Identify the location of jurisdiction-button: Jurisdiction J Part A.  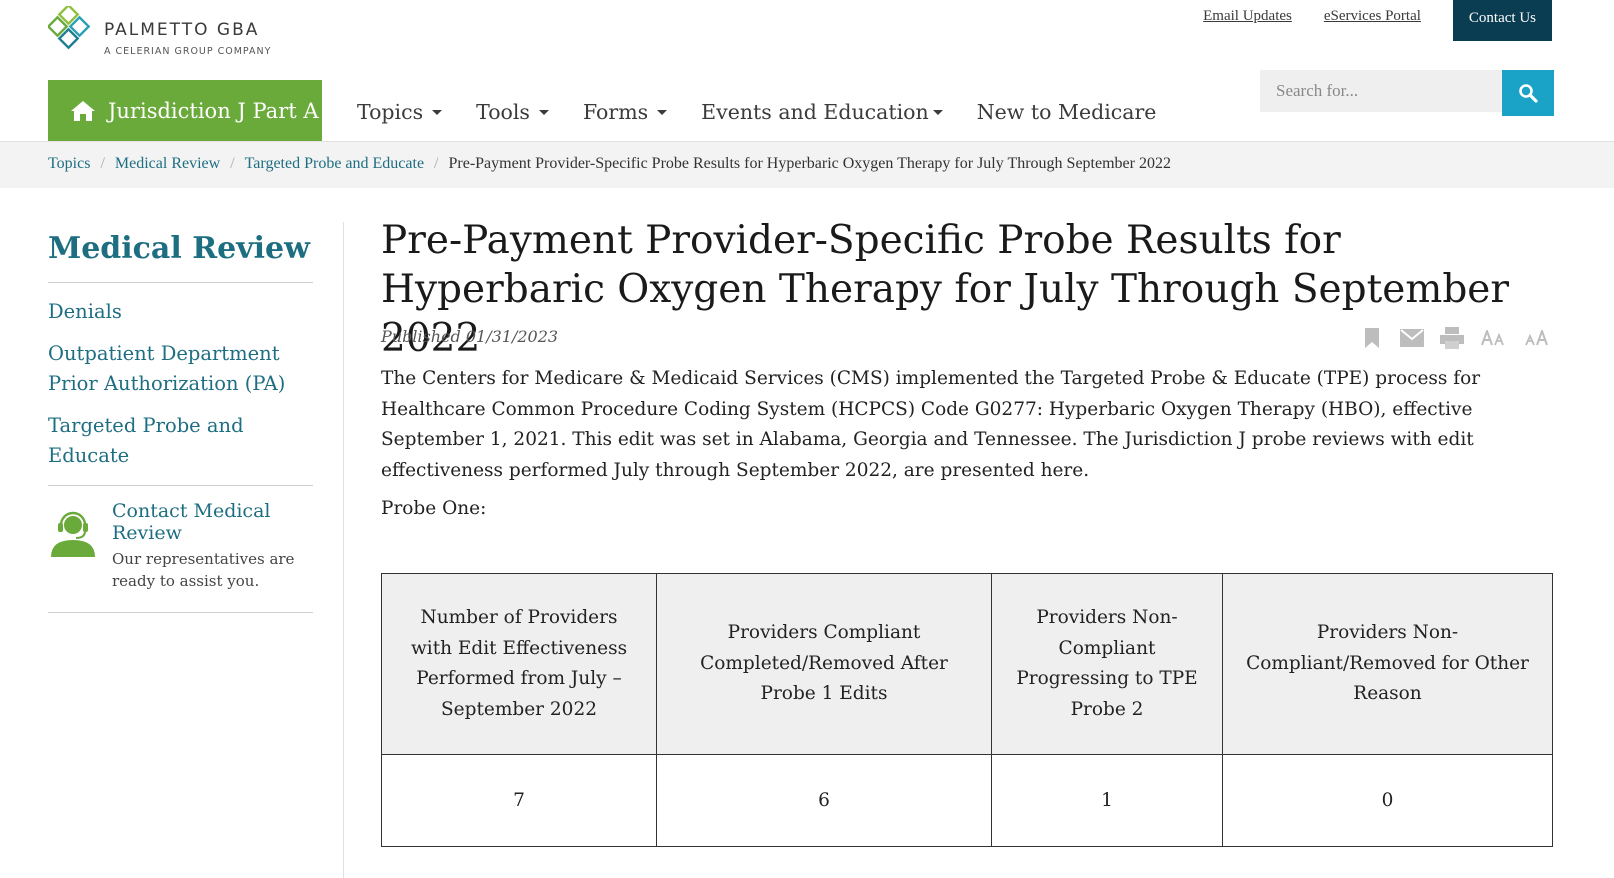
(185, 111).